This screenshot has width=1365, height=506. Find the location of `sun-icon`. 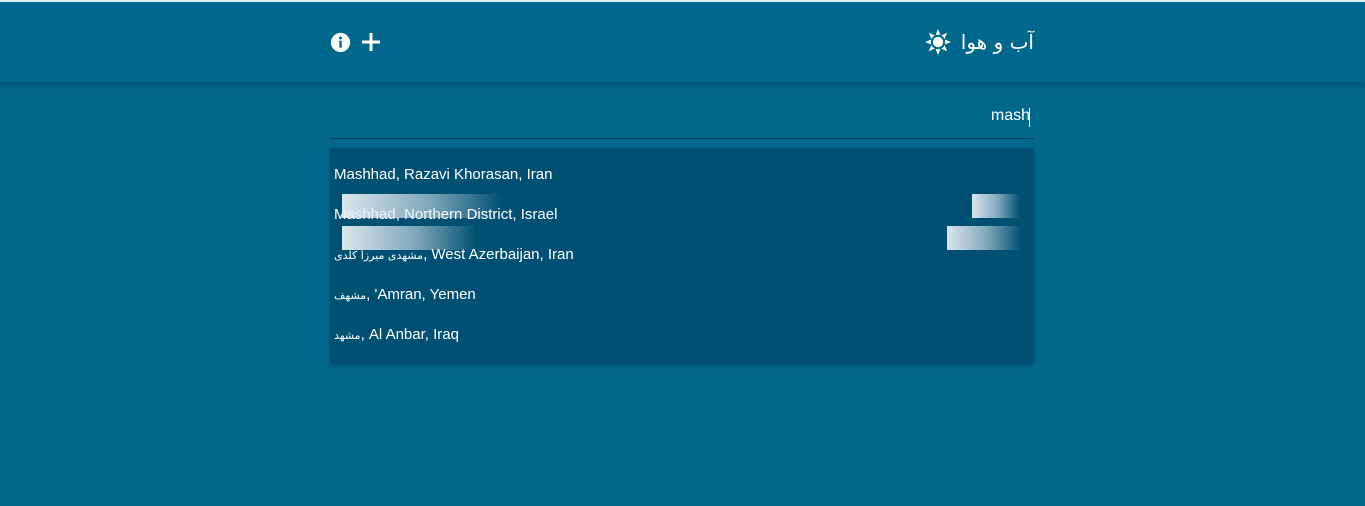

sun-icon is located at coordinates (937, 42).